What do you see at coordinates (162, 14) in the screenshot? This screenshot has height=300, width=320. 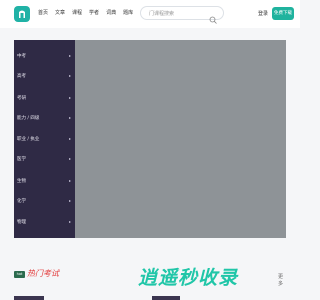 I see `search-placeholder: 门课程搜索` at bounding box center [162, 14].